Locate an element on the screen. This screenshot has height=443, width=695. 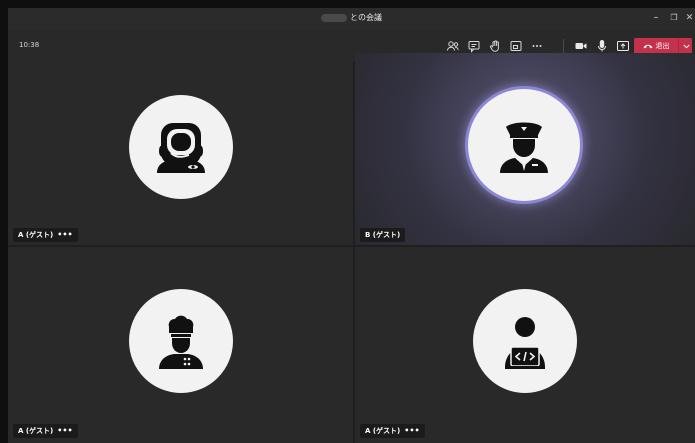
window-title: との会議 is located at coordinates (351, 17).